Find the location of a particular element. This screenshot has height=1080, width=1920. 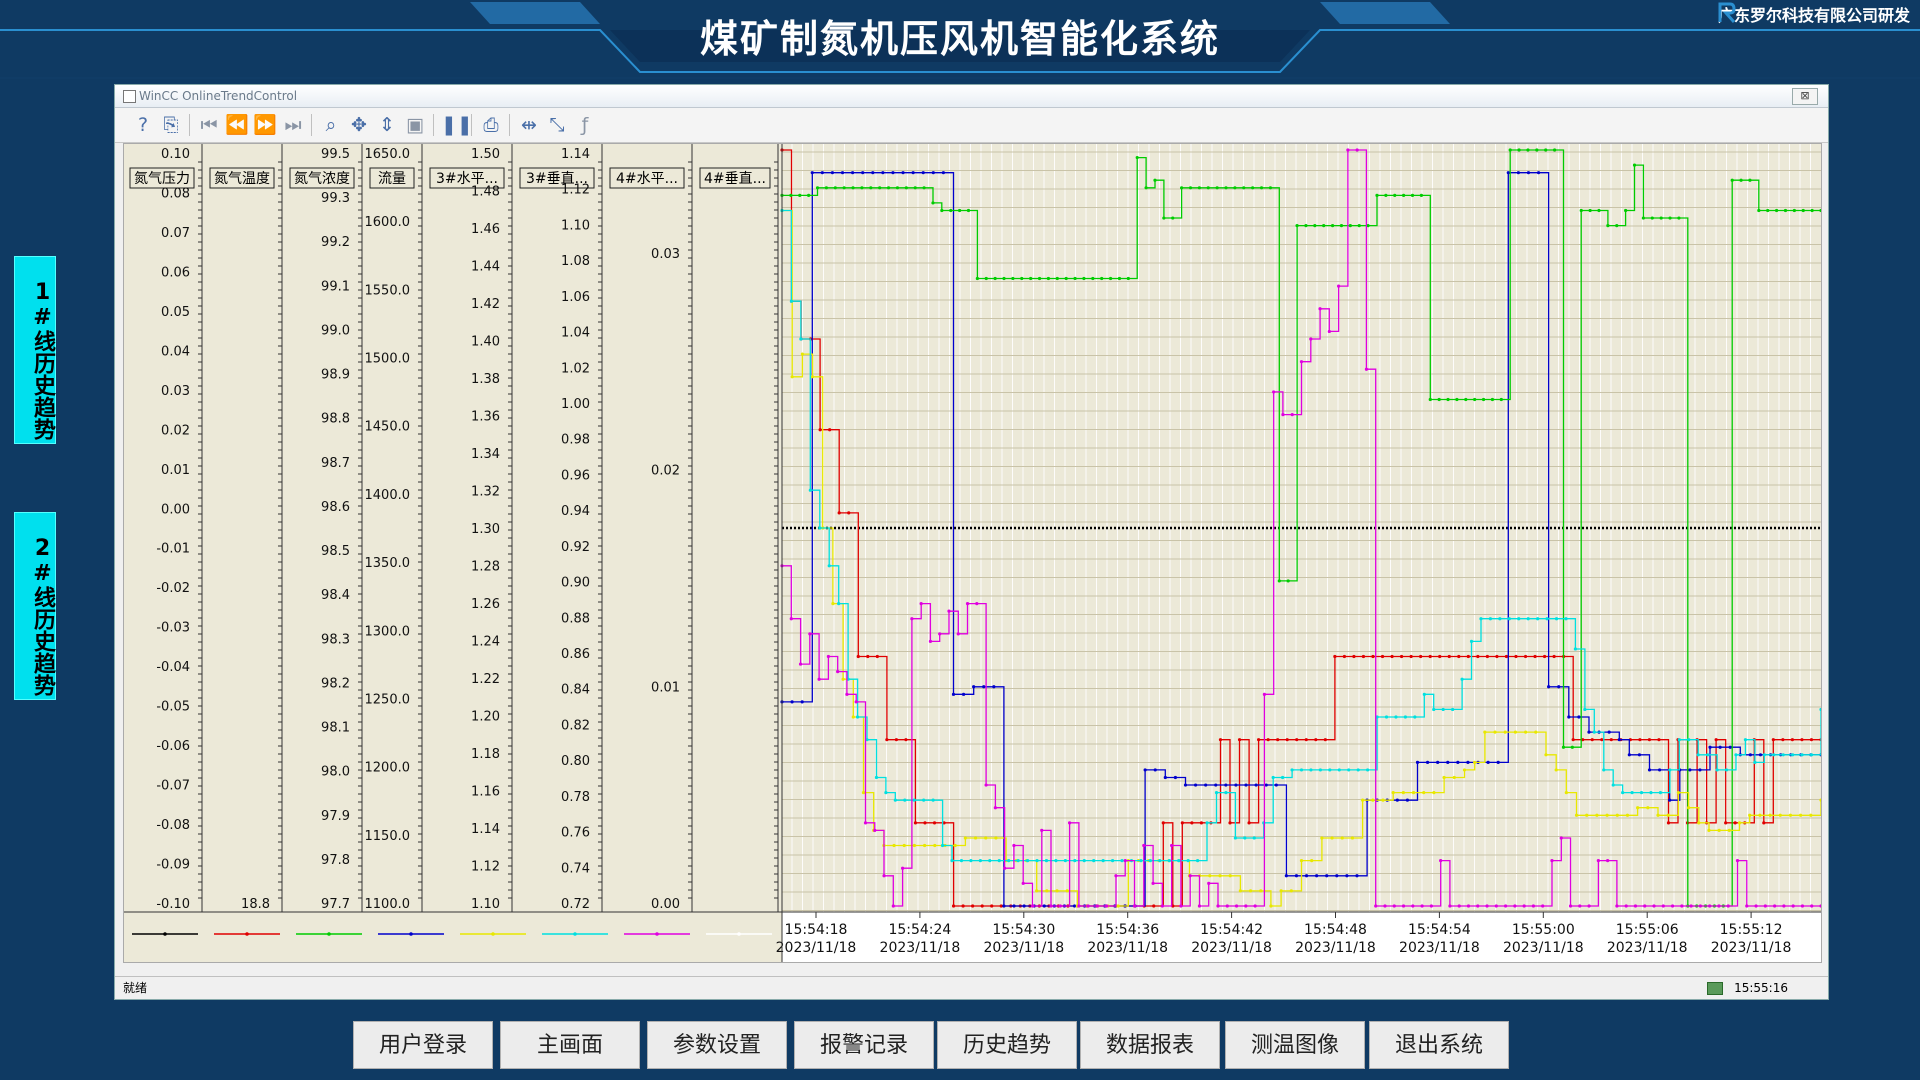

nav-main-screen: 主画面 is located at coordinates (570, 1045).